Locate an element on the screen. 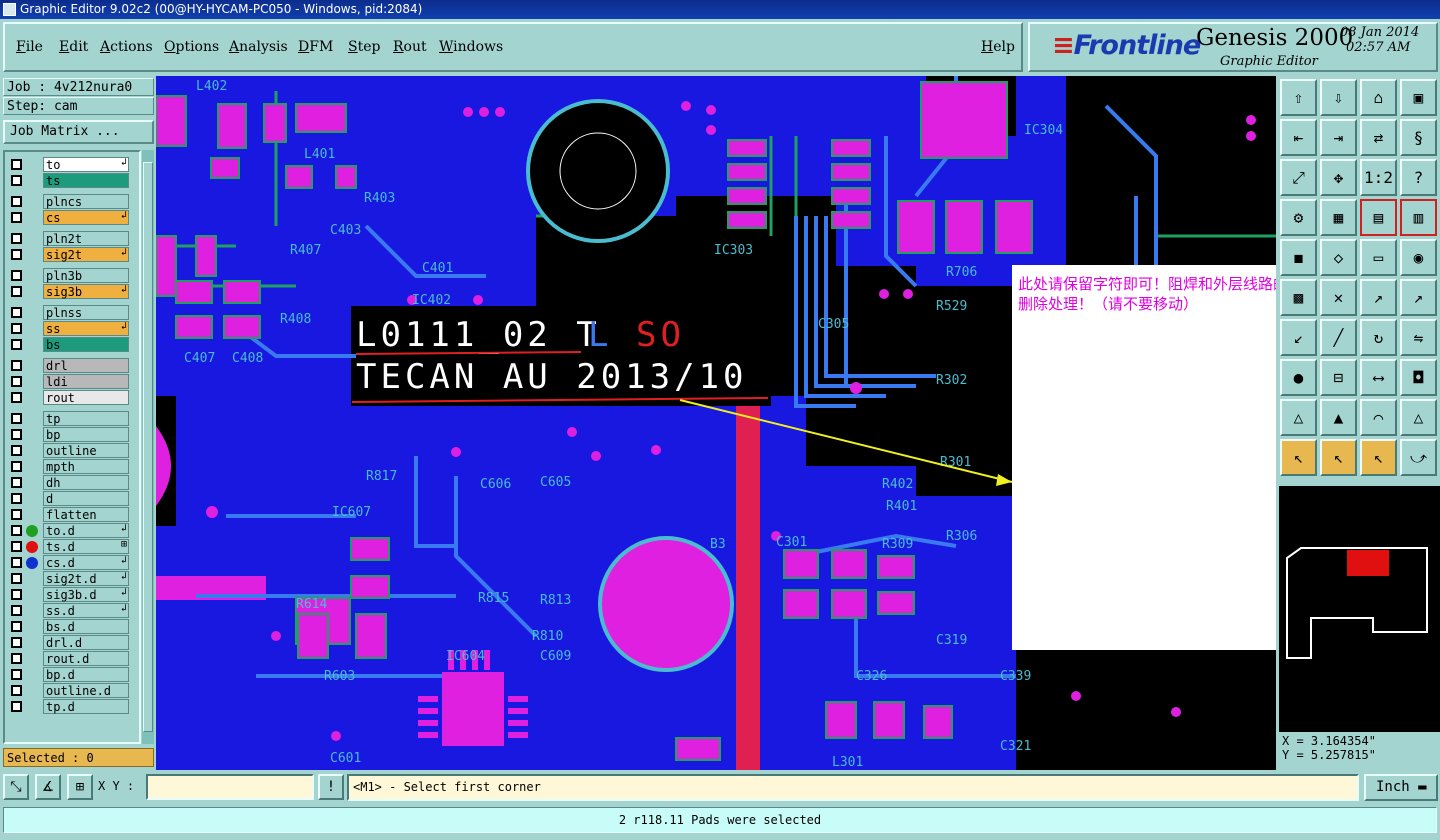 The width and height of the screenshot is (1440, 840). grid-icon: ▦ is located at coordinates (1338, 217).